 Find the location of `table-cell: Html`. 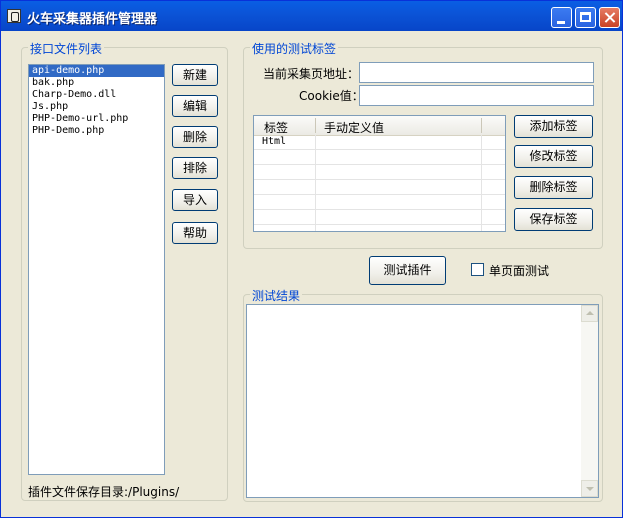

table-cell: Html is located at coordinates (274, 141).